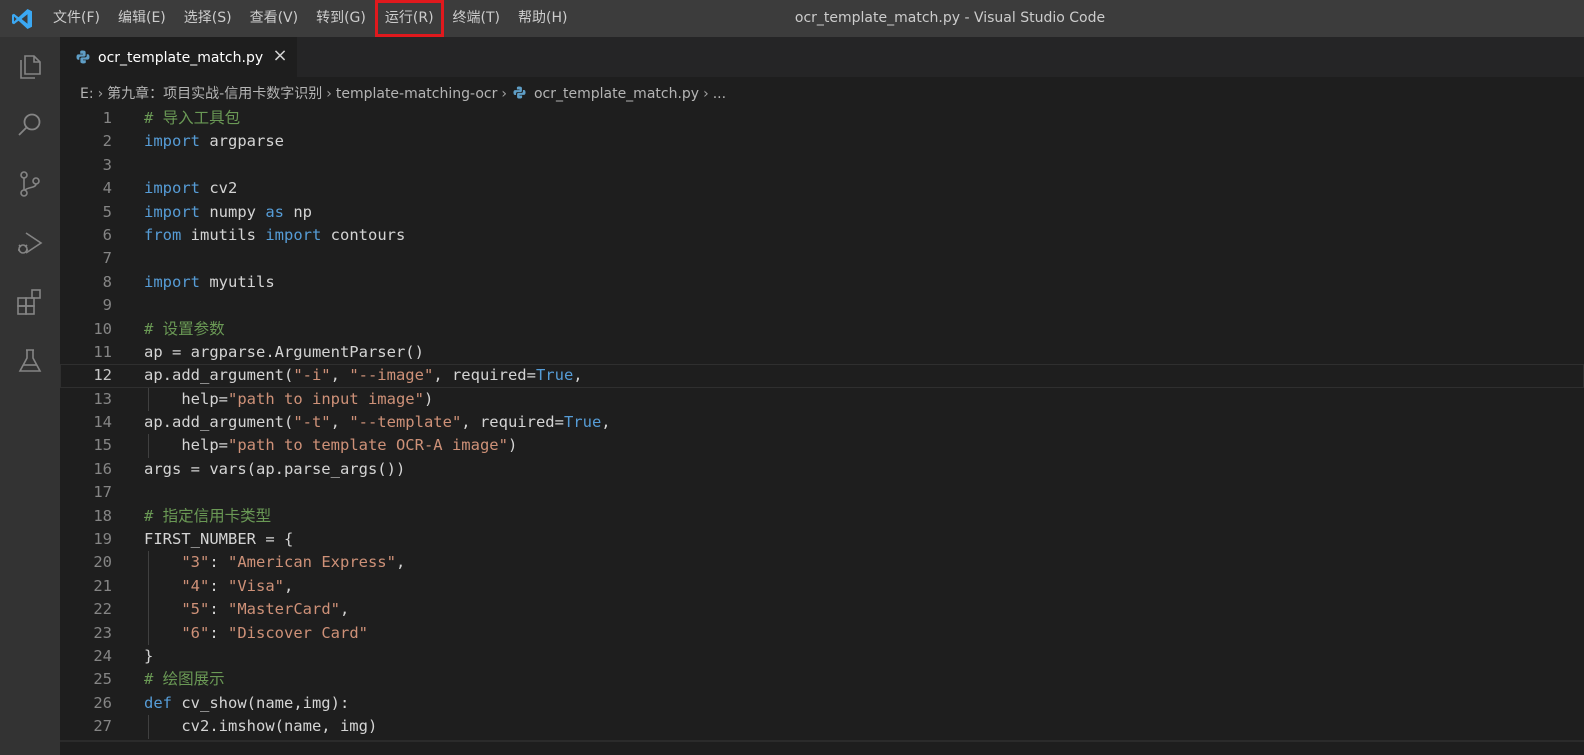  I want to click on code-line: 2 import argparse, so click(822, 141).